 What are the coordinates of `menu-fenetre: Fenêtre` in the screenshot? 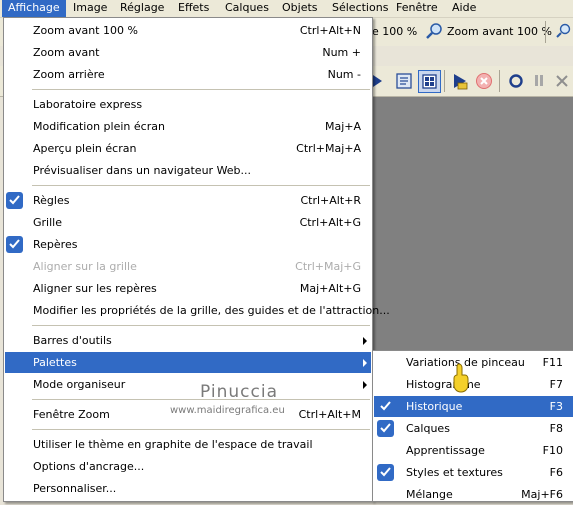 It's located at (417, 8).